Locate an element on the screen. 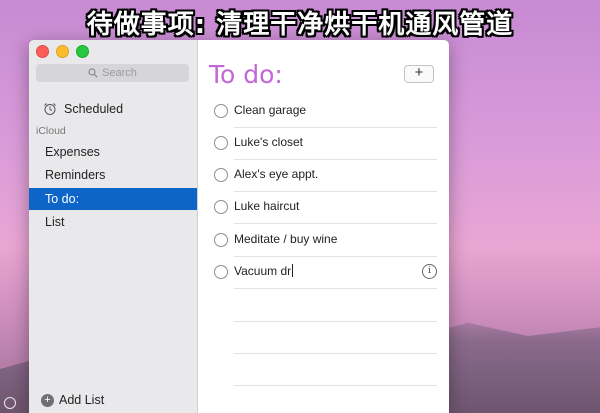  sidebar-item-list: List is located at coordinates (113, 222).